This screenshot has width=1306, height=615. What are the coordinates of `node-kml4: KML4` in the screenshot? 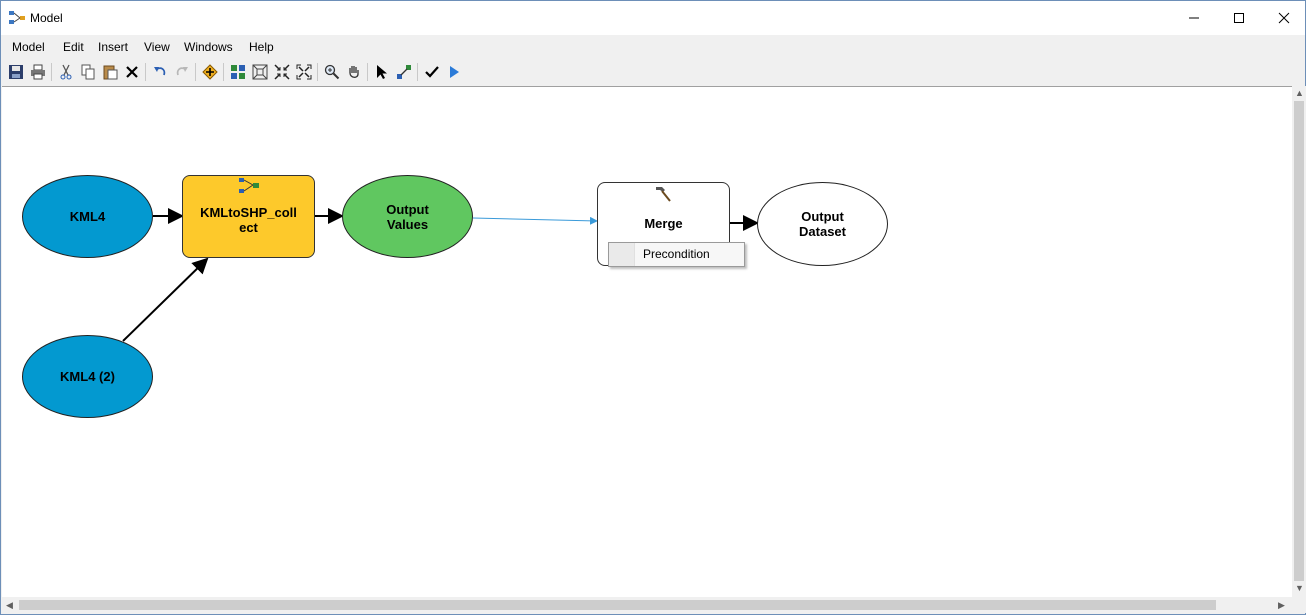 It's located at (87, 216).